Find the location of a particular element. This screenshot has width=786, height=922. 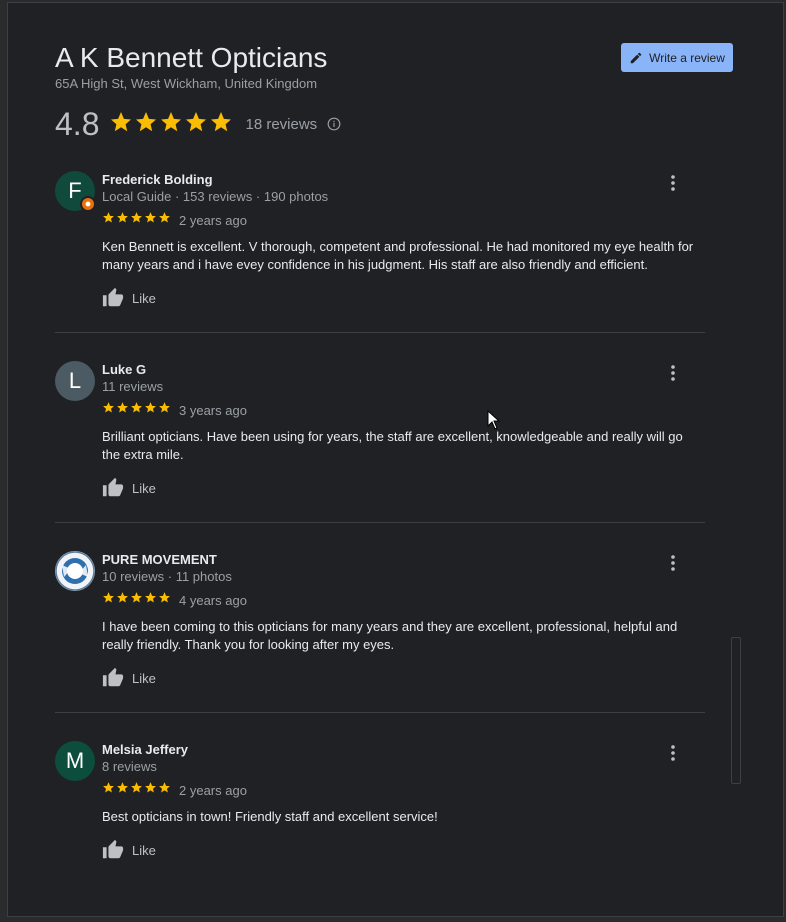

reviewer-meta: Local Guide · 153 reviews · 190 photos is located at coordinates (215, 196).